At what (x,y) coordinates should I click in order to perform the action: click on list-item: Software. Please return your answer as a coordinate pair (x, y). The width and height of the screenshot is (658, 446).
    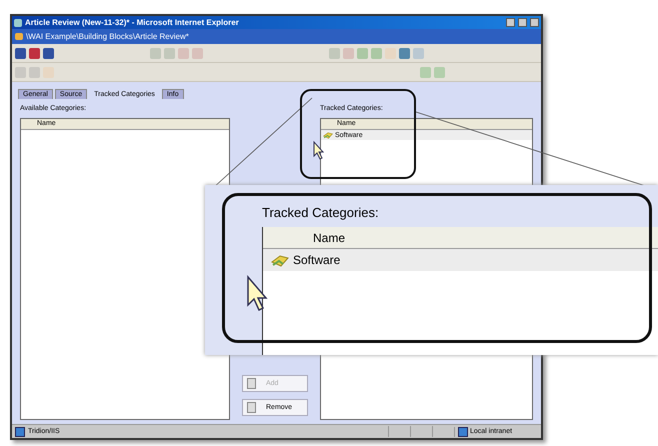
    Looking at the image, I should click on (460, 260).